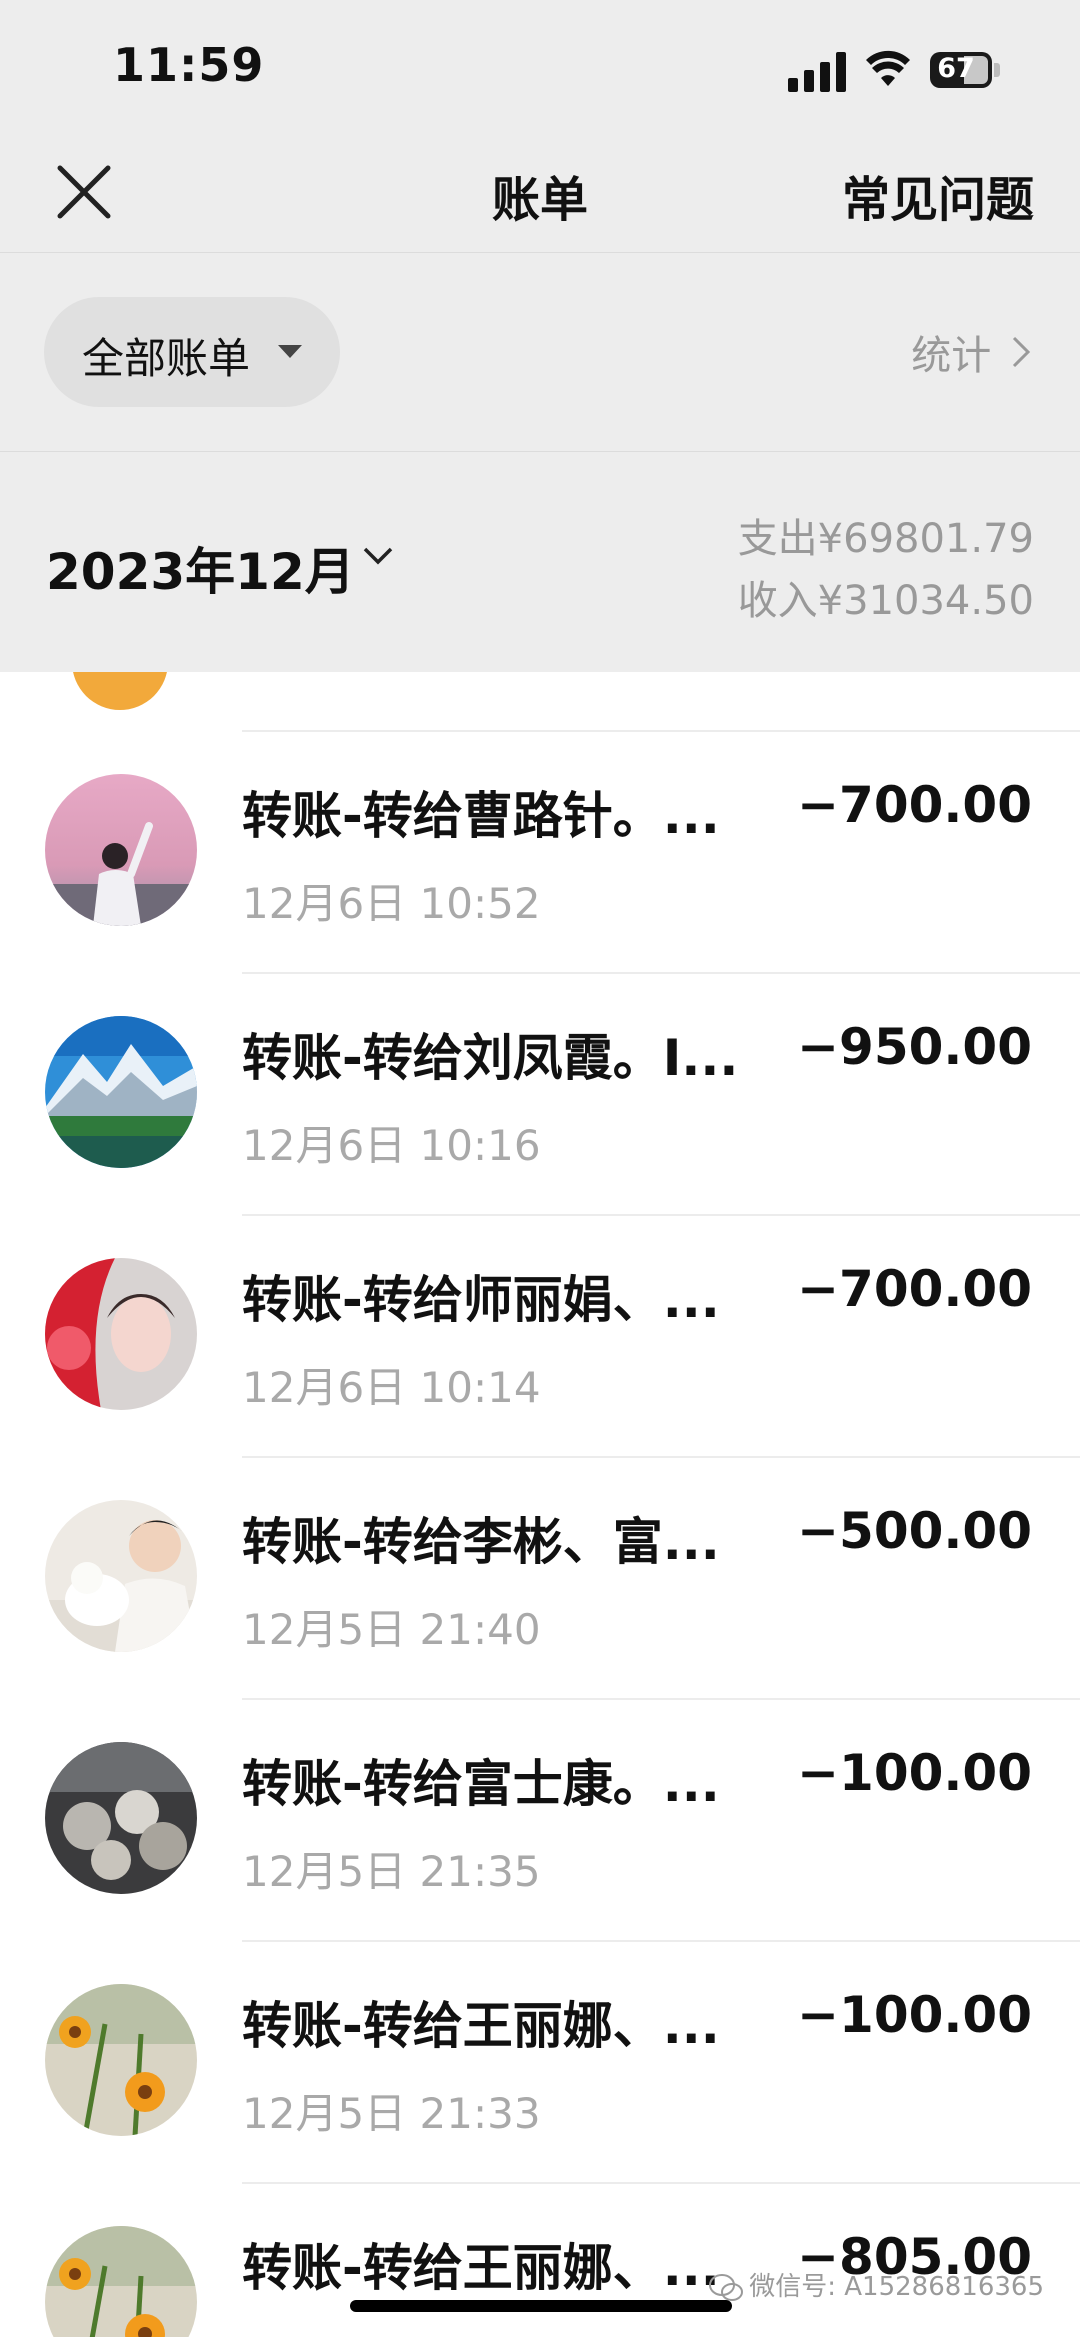  What do you see at coordinates (540, 352) in the screenshot?
I see `filter-bar: 全部账单 统计` at bounding box center [540, 352].